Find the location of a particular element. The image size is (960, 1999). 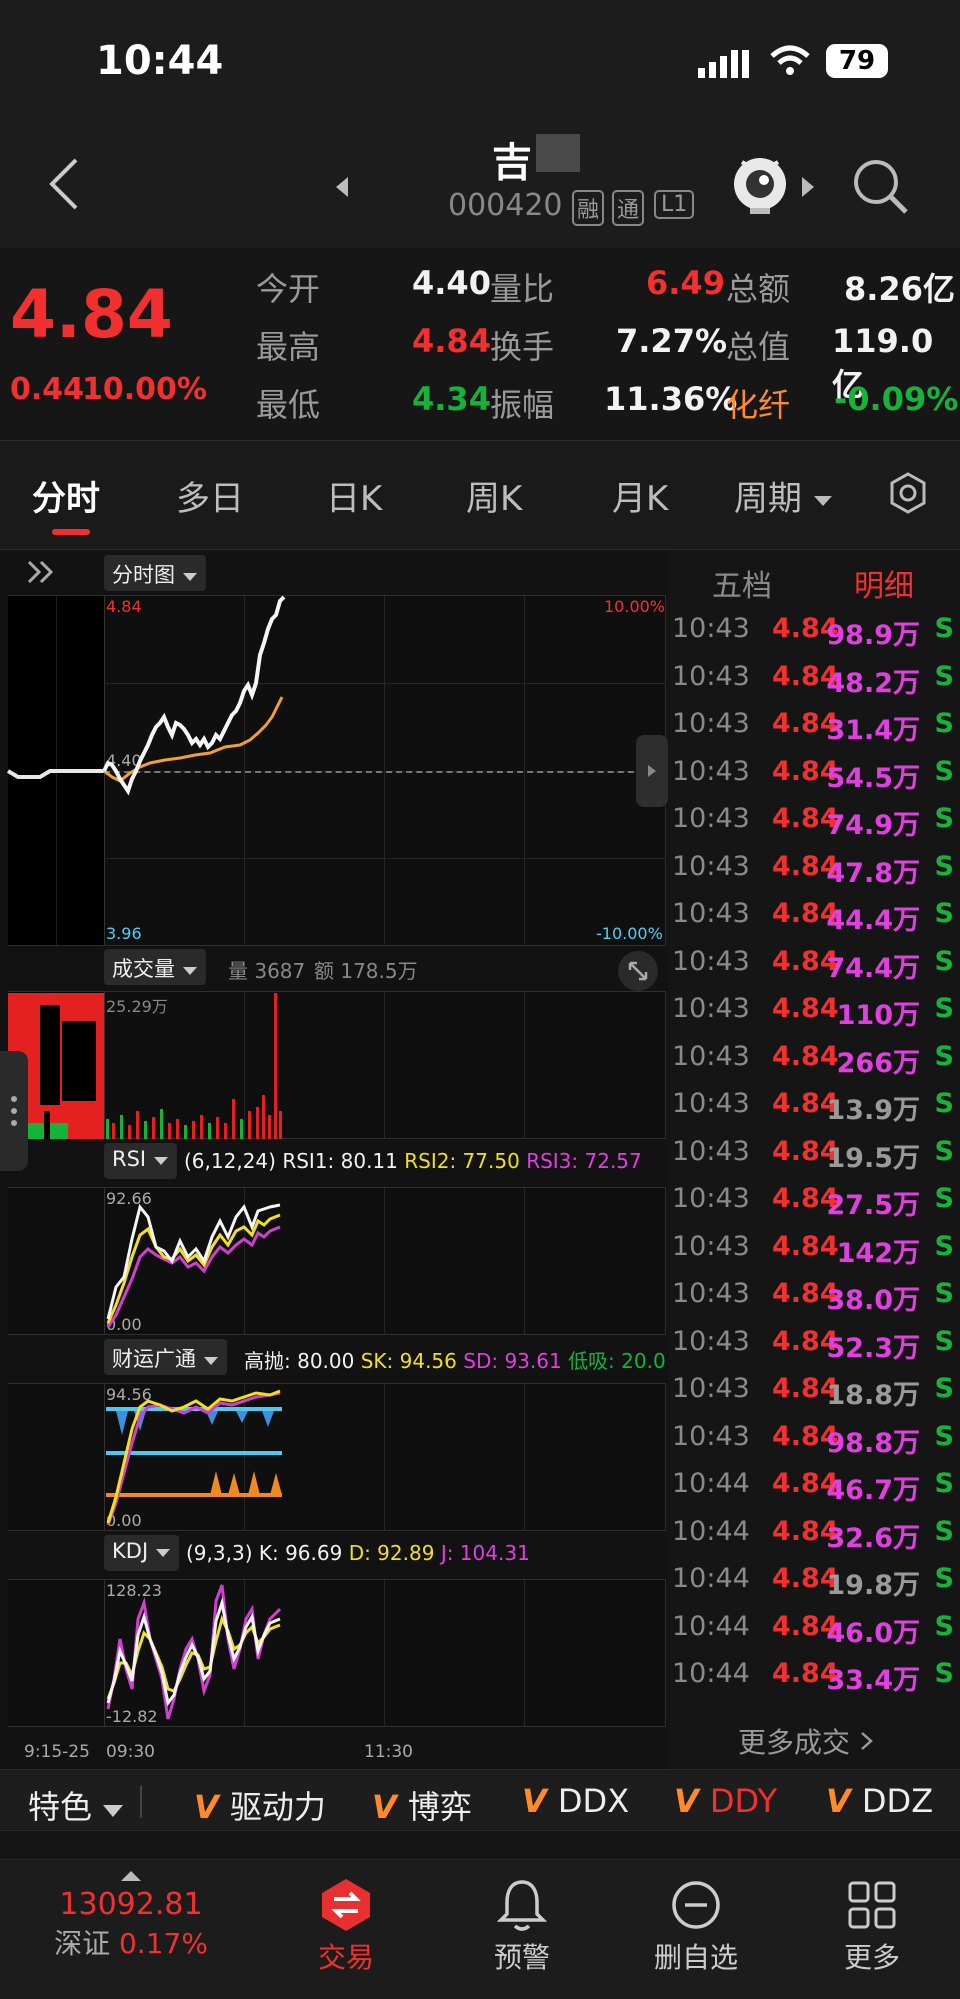

trade-volume: 266万 is located at coordinates (878, 1063).